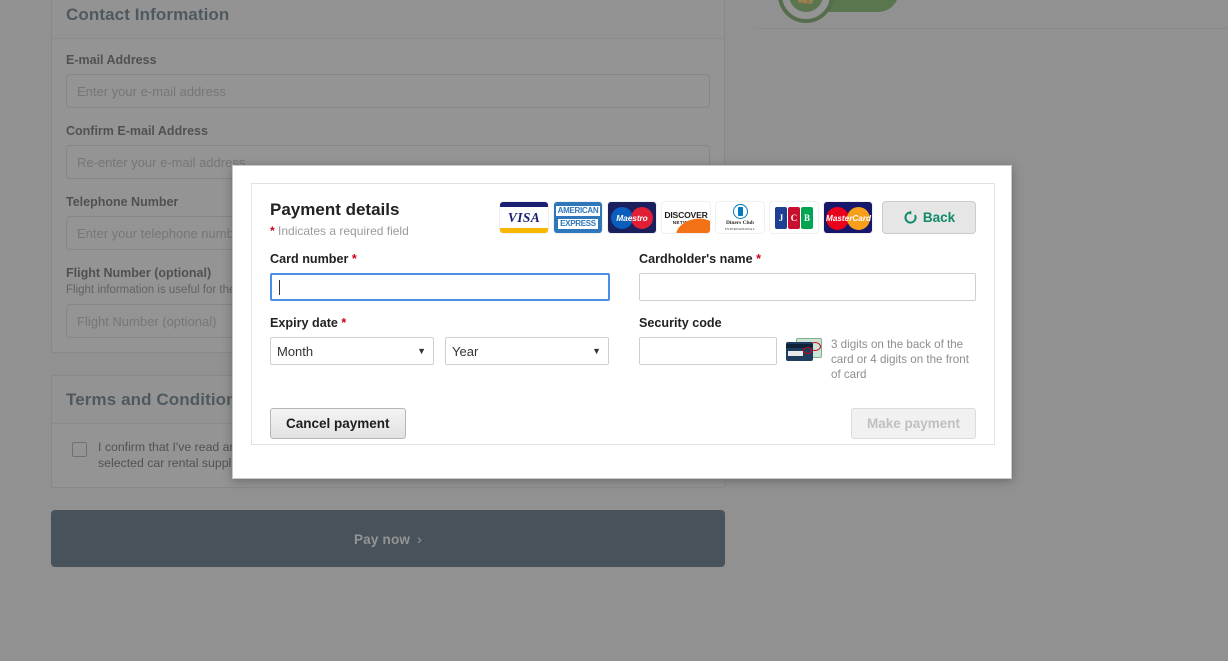 The width and height of the screenshot is (1228, 661). What do you see at coordinates (680, 323) in the screenshot?
I see `security-code-label: Security code` at bounding box center [680, 323].